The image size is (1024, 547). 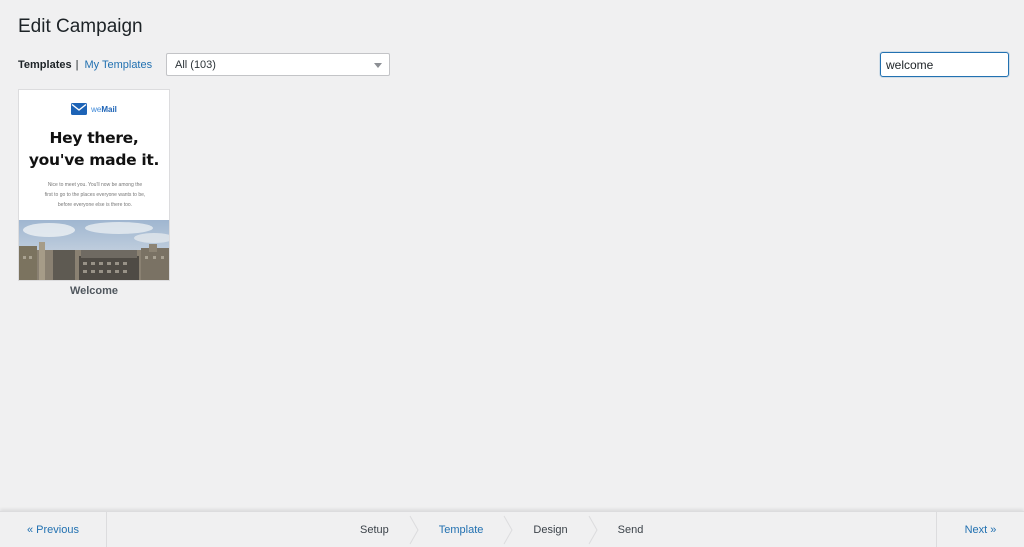 What do you see at coordinates (94, 149) in the screenshot?
I see `preview-headline: Hey there, you've made it.` at bounding box center [94, 149].